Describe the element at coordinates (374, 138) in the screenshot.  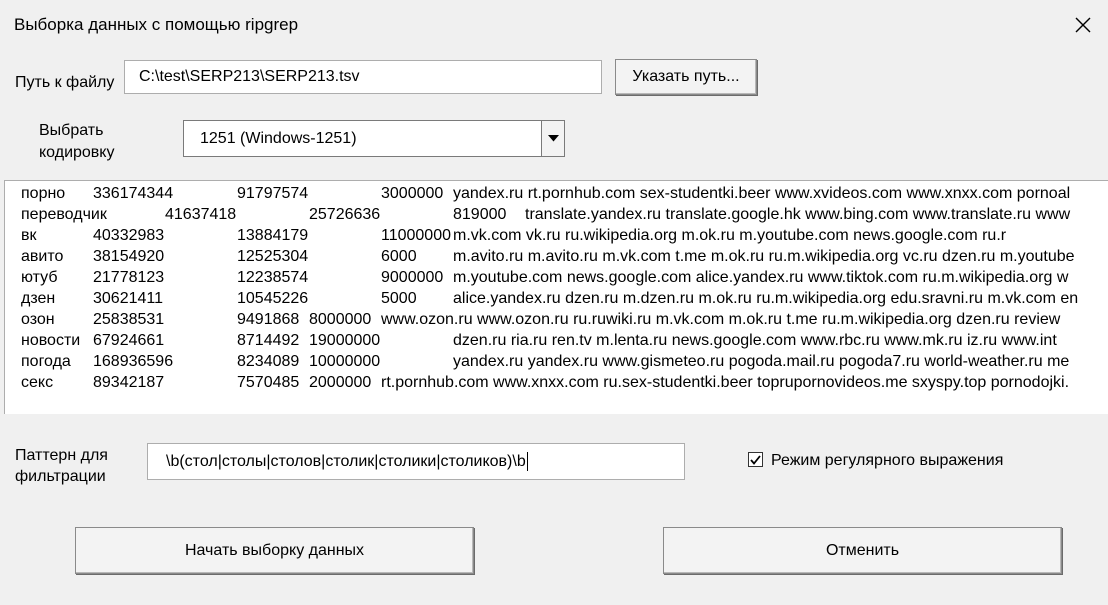
I see `encoding-select: 1251 (Windows-1251)` at that location.